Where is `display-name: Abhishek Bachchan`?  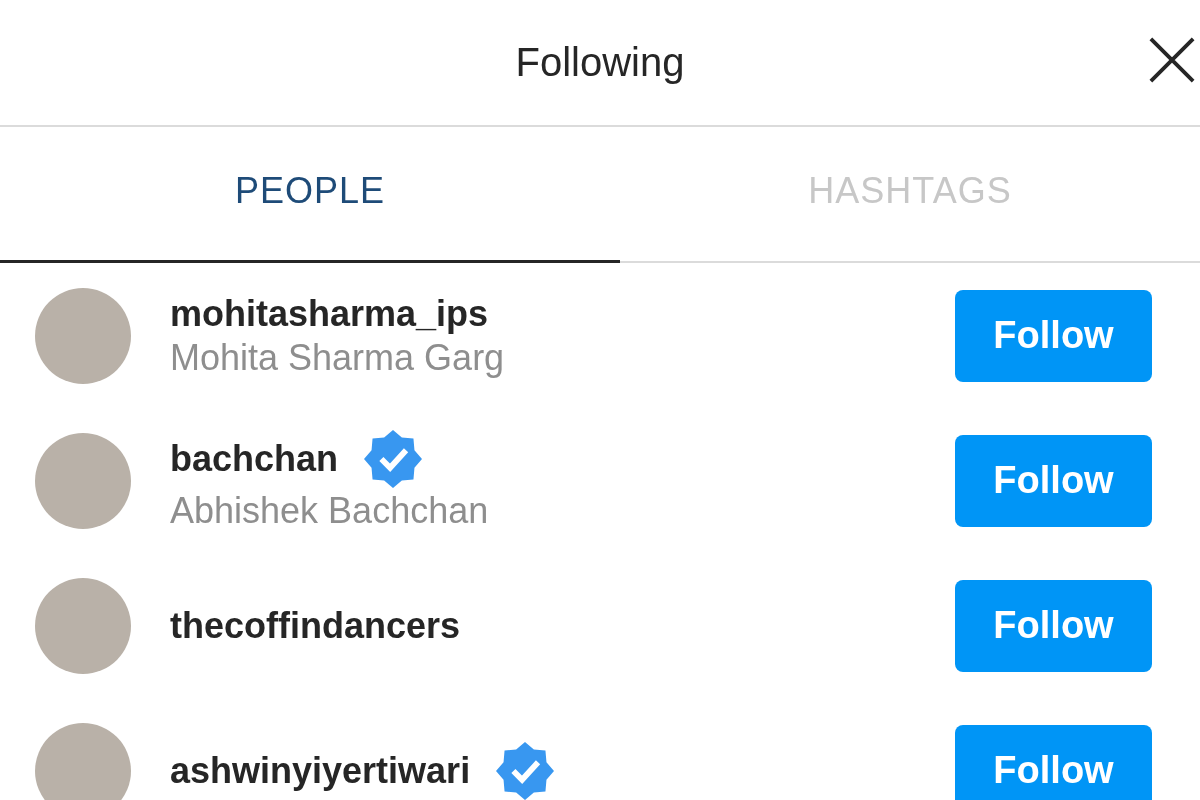
display-name: Abhishek Bachchan is located at coordinates (330, 510).